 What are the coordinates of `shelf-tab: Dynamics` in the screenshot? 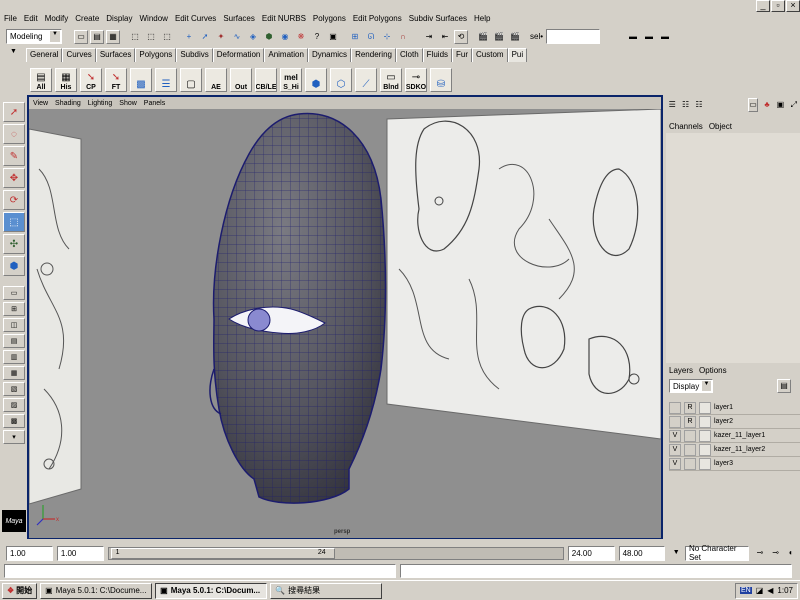 It's located at (329, 55).